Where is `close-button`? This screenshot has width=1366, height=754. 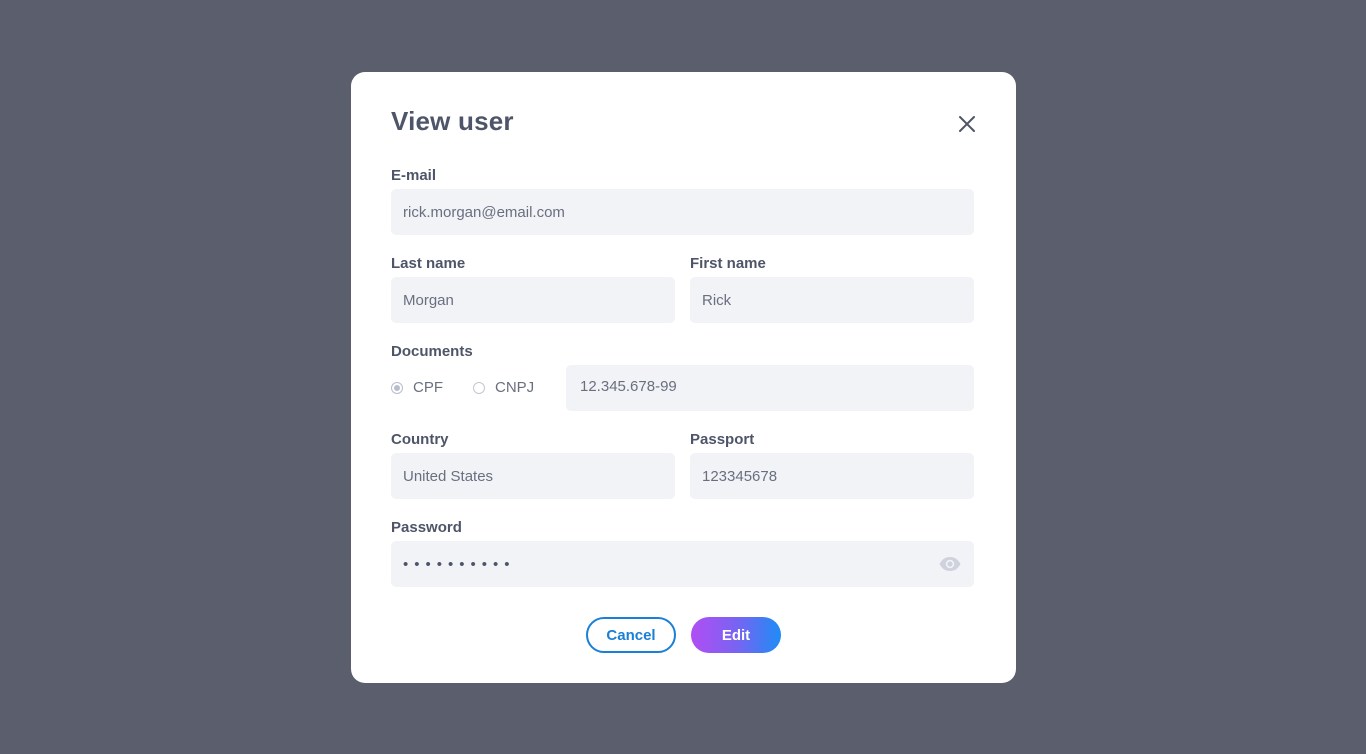 close-button is located at coordinates (967, 124).